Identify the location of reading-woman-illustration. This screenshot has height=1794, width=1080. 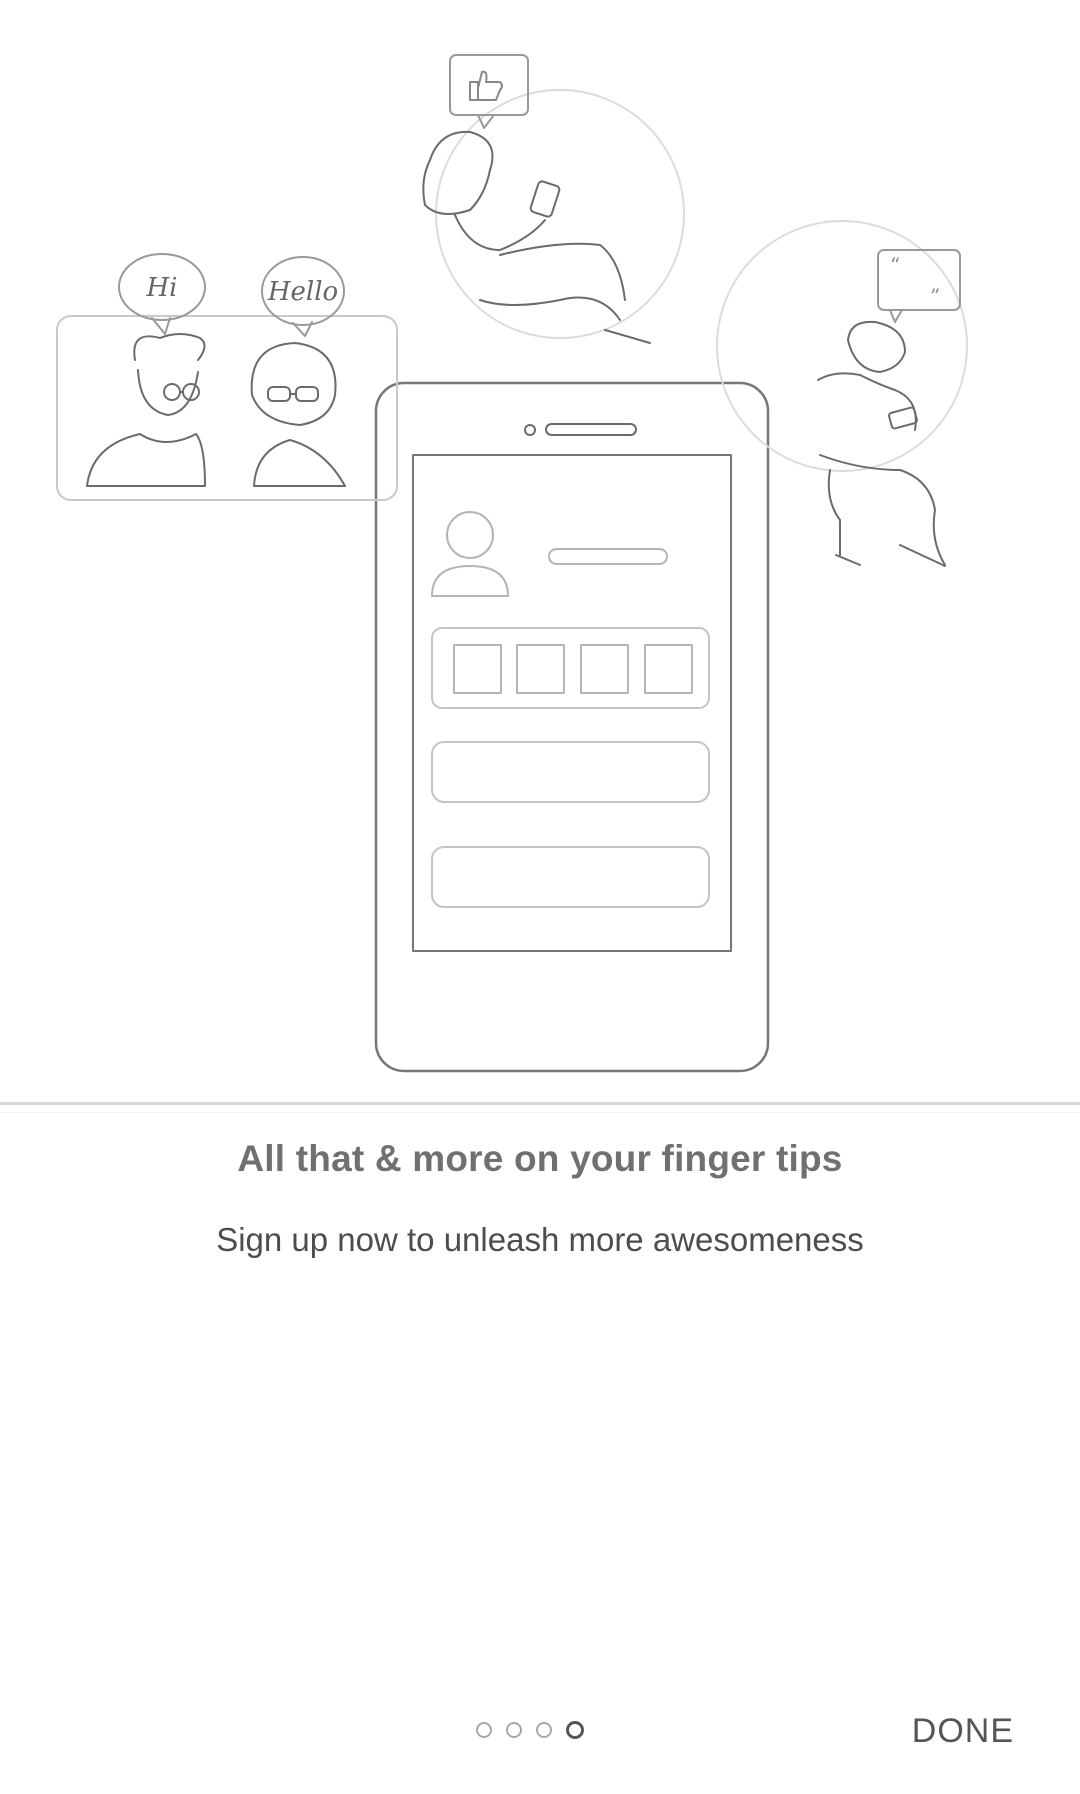
(553, 199).